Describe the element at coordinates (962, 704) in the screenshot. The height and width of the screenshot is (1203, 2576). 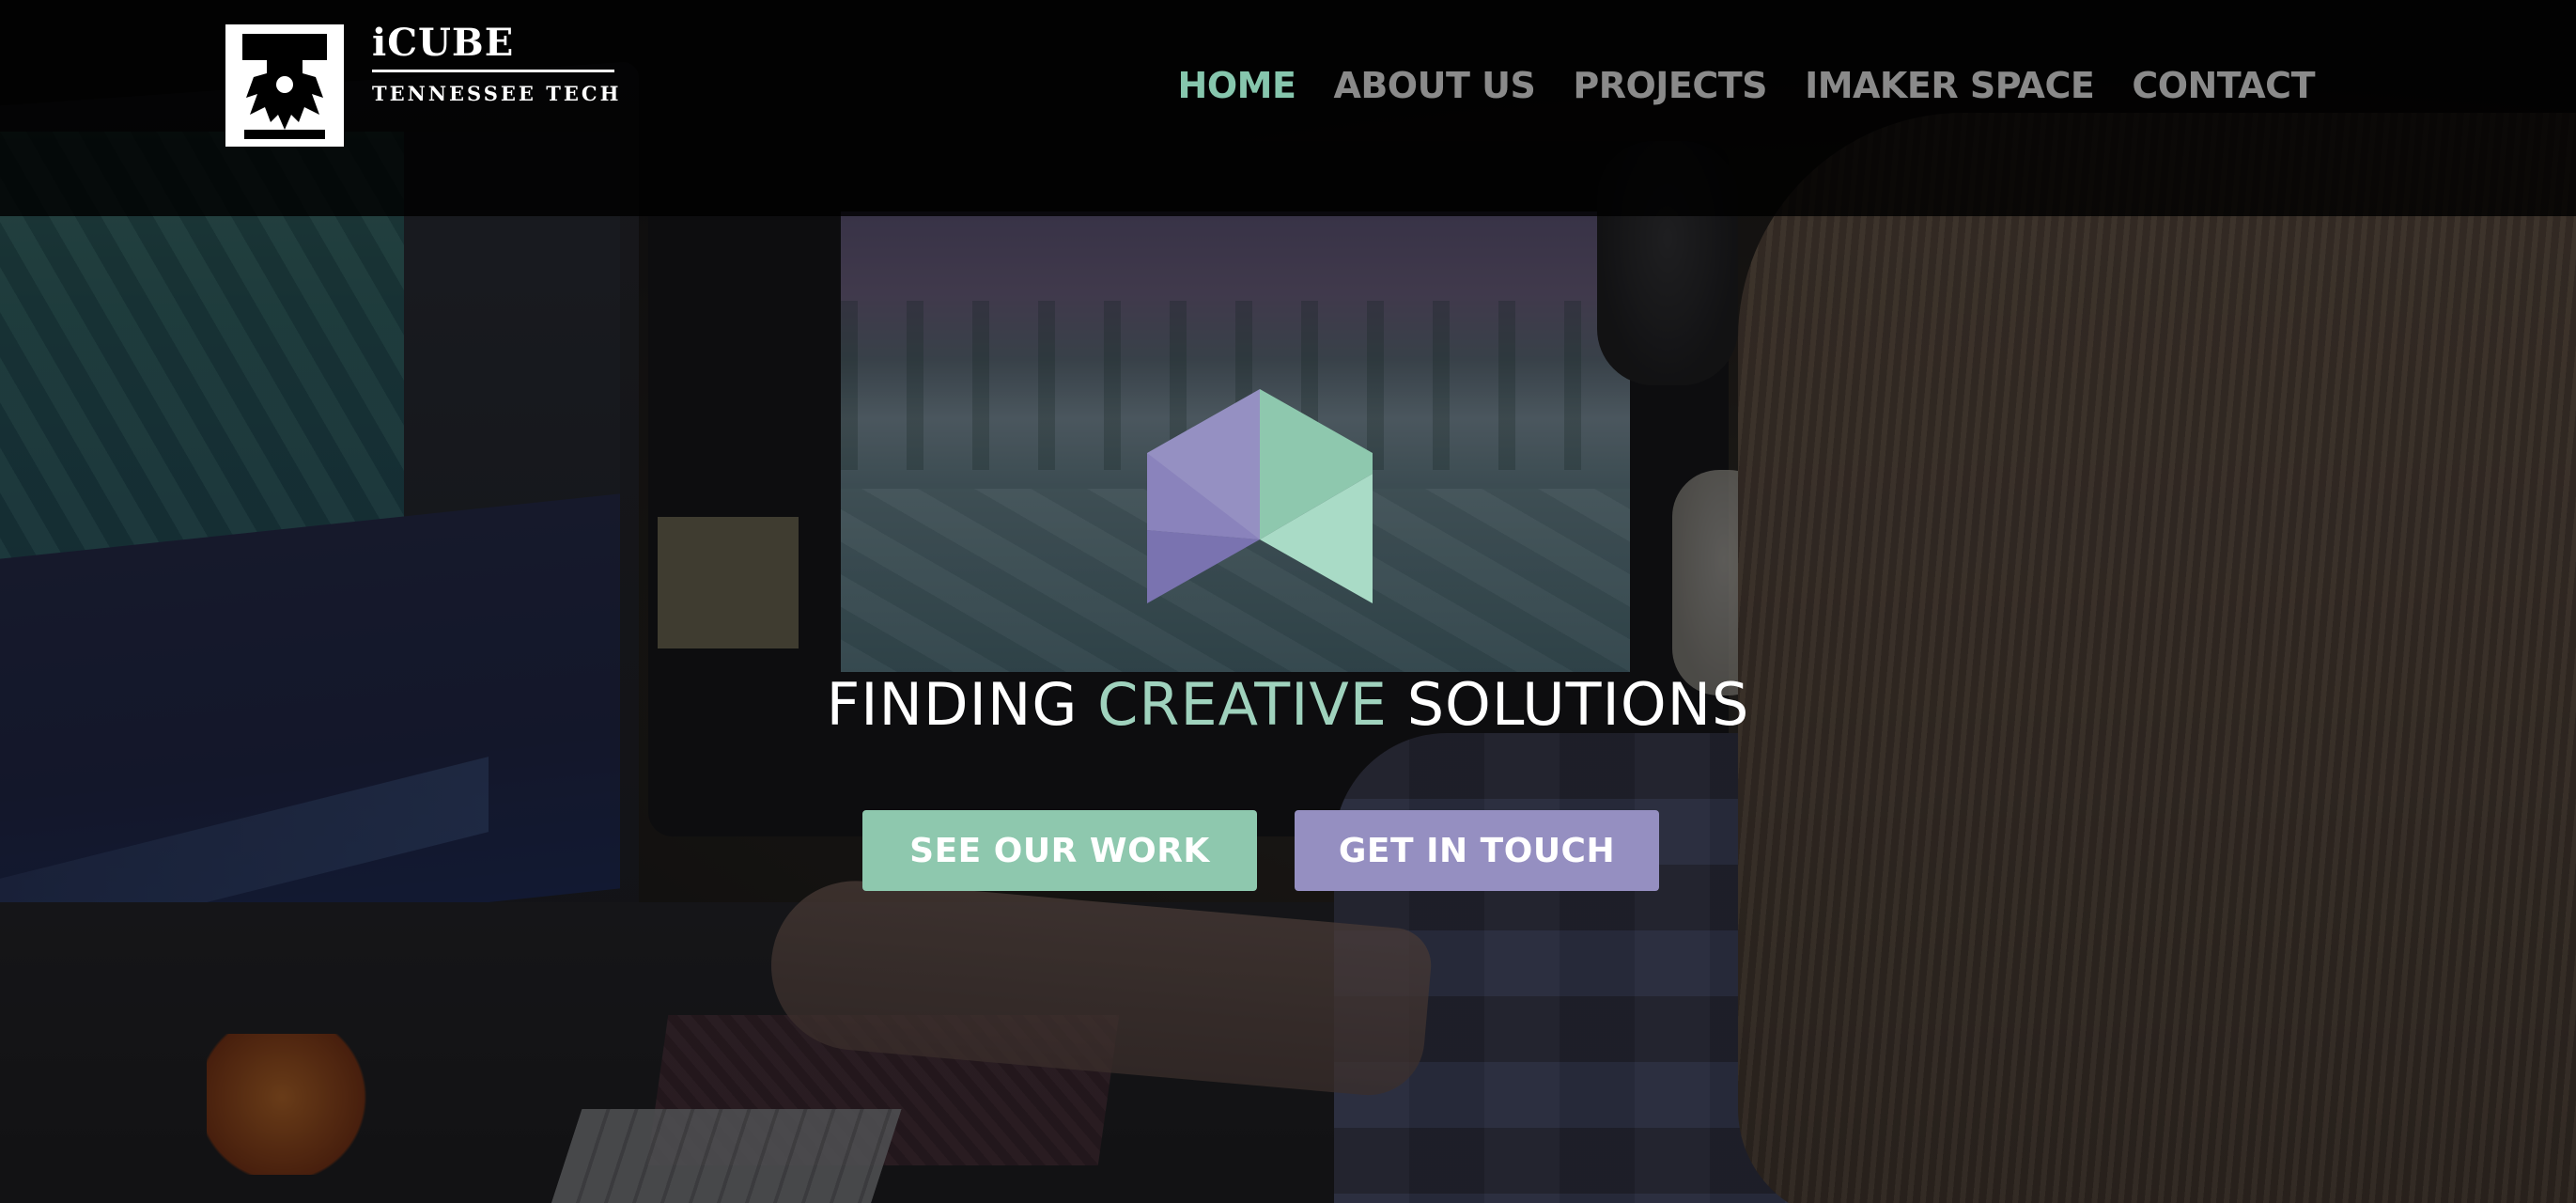
I see `headline-part1: FINDING` at that location.